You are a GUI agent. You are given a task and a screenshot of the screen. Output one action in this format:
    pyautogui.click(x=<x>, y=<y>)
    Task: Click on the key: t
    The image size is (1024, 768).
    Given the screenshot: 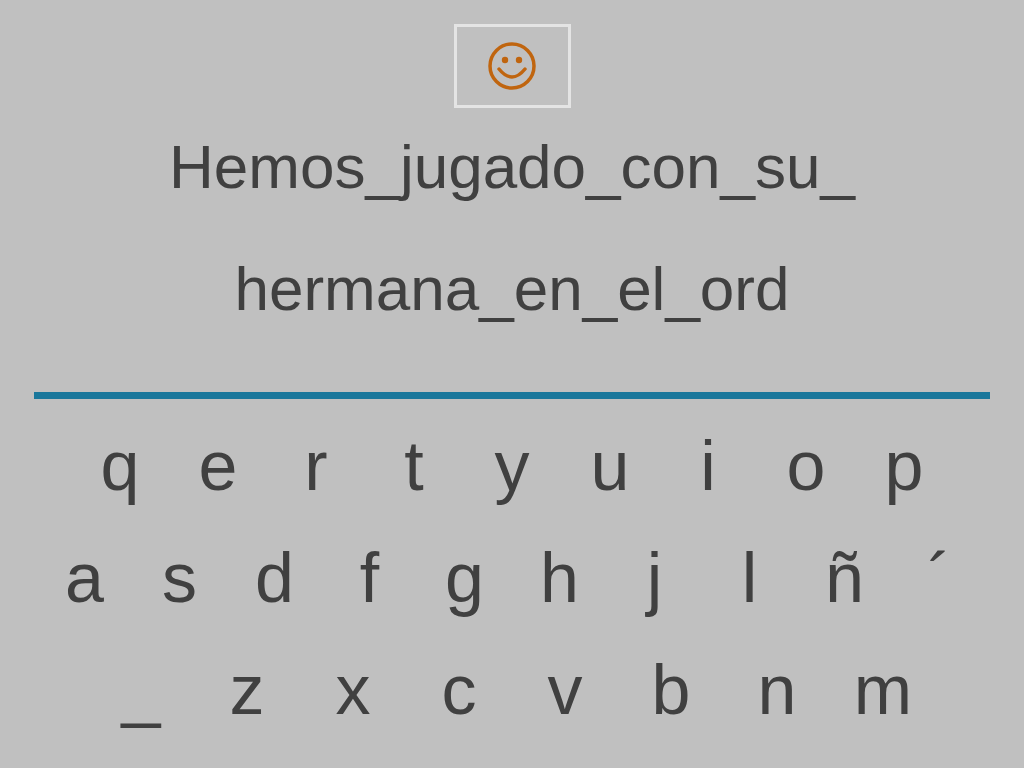 What is the action you would take?
    pyautogui.click(x=414, y=466)
    